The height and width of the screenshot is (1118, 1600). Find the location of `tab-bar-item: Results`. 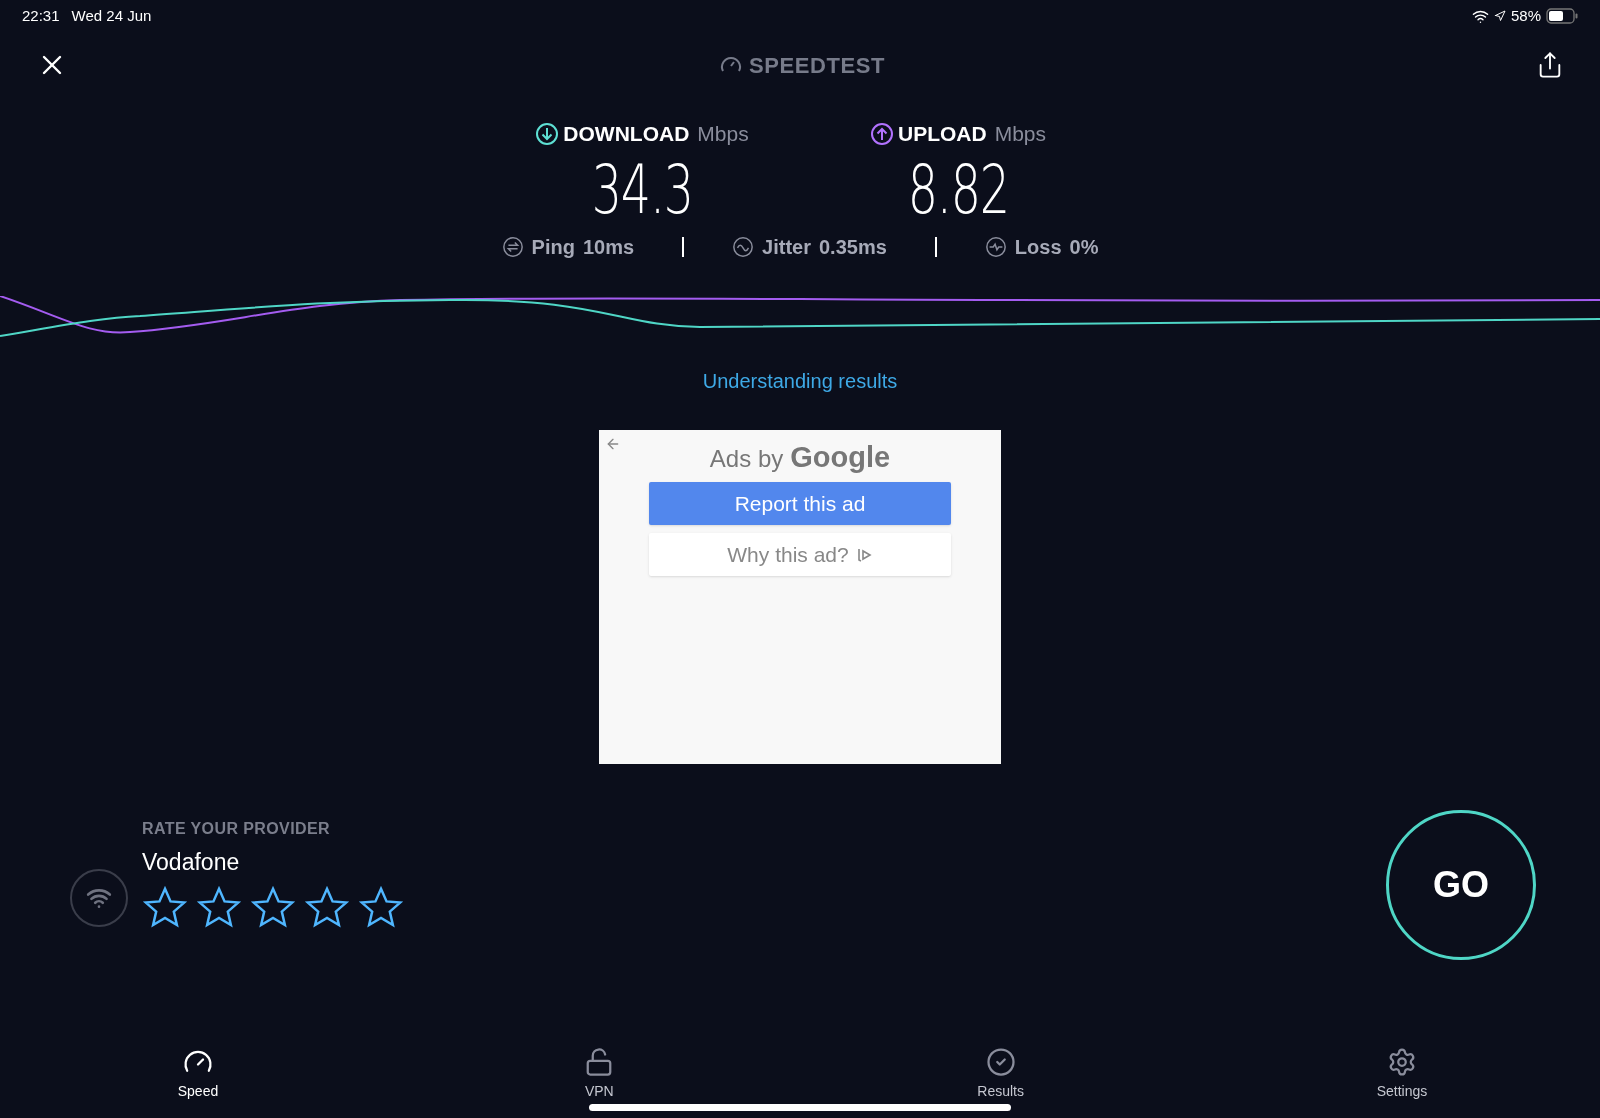

tab-bar-item: Results is located at coordinates (1000, 1074).